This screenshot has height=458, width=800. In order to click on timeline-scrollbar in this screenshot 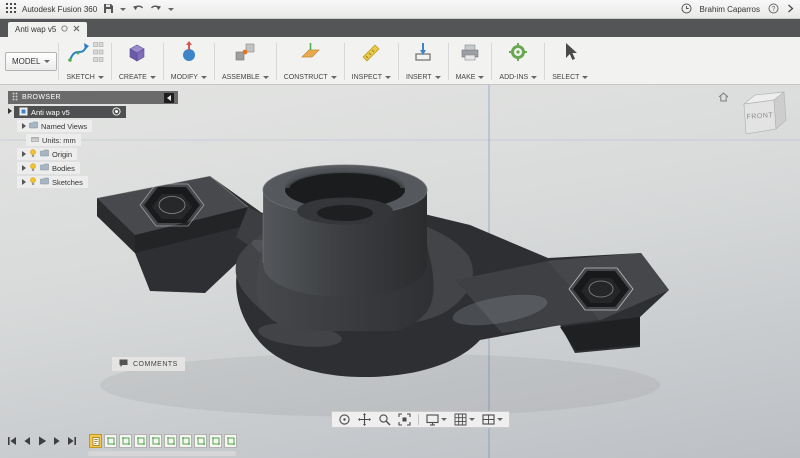, I will do `click(162, 453)`.